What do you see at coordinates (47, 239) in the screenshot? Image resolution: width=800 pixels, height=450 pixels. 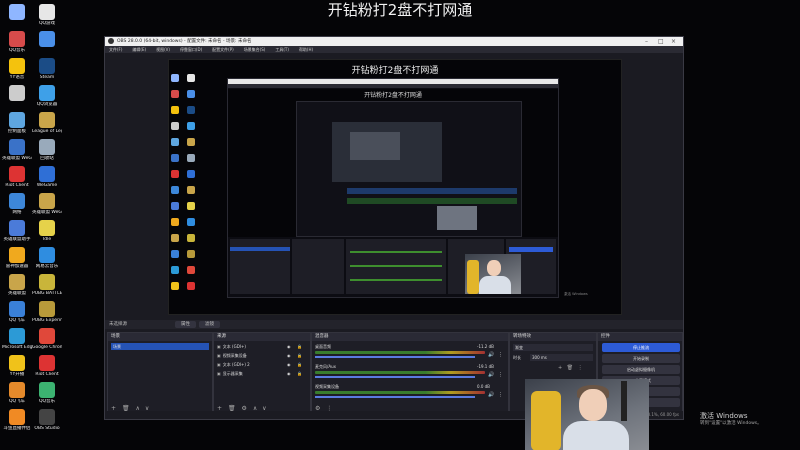 I see `desktop-icon-label: Idle` at bounding box center [47, 239].